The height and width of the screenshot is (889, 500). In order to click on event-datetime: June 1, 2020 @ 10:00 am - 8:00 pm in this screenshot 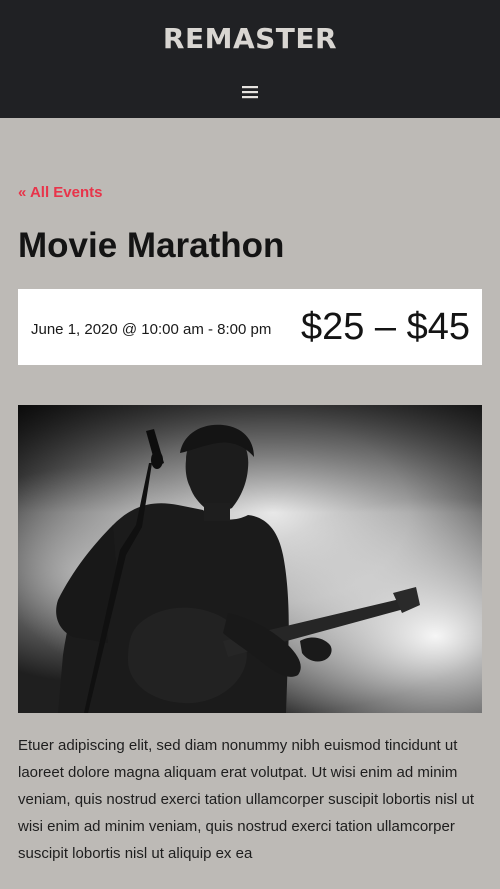, I will do `click(151, 329)`.